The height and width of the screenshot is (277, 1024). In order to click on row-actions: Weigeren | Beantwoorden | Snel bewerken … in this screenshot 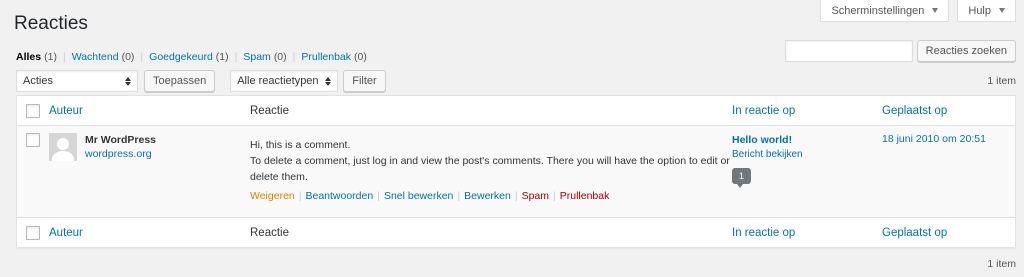, I will do `click(491, 196)`.